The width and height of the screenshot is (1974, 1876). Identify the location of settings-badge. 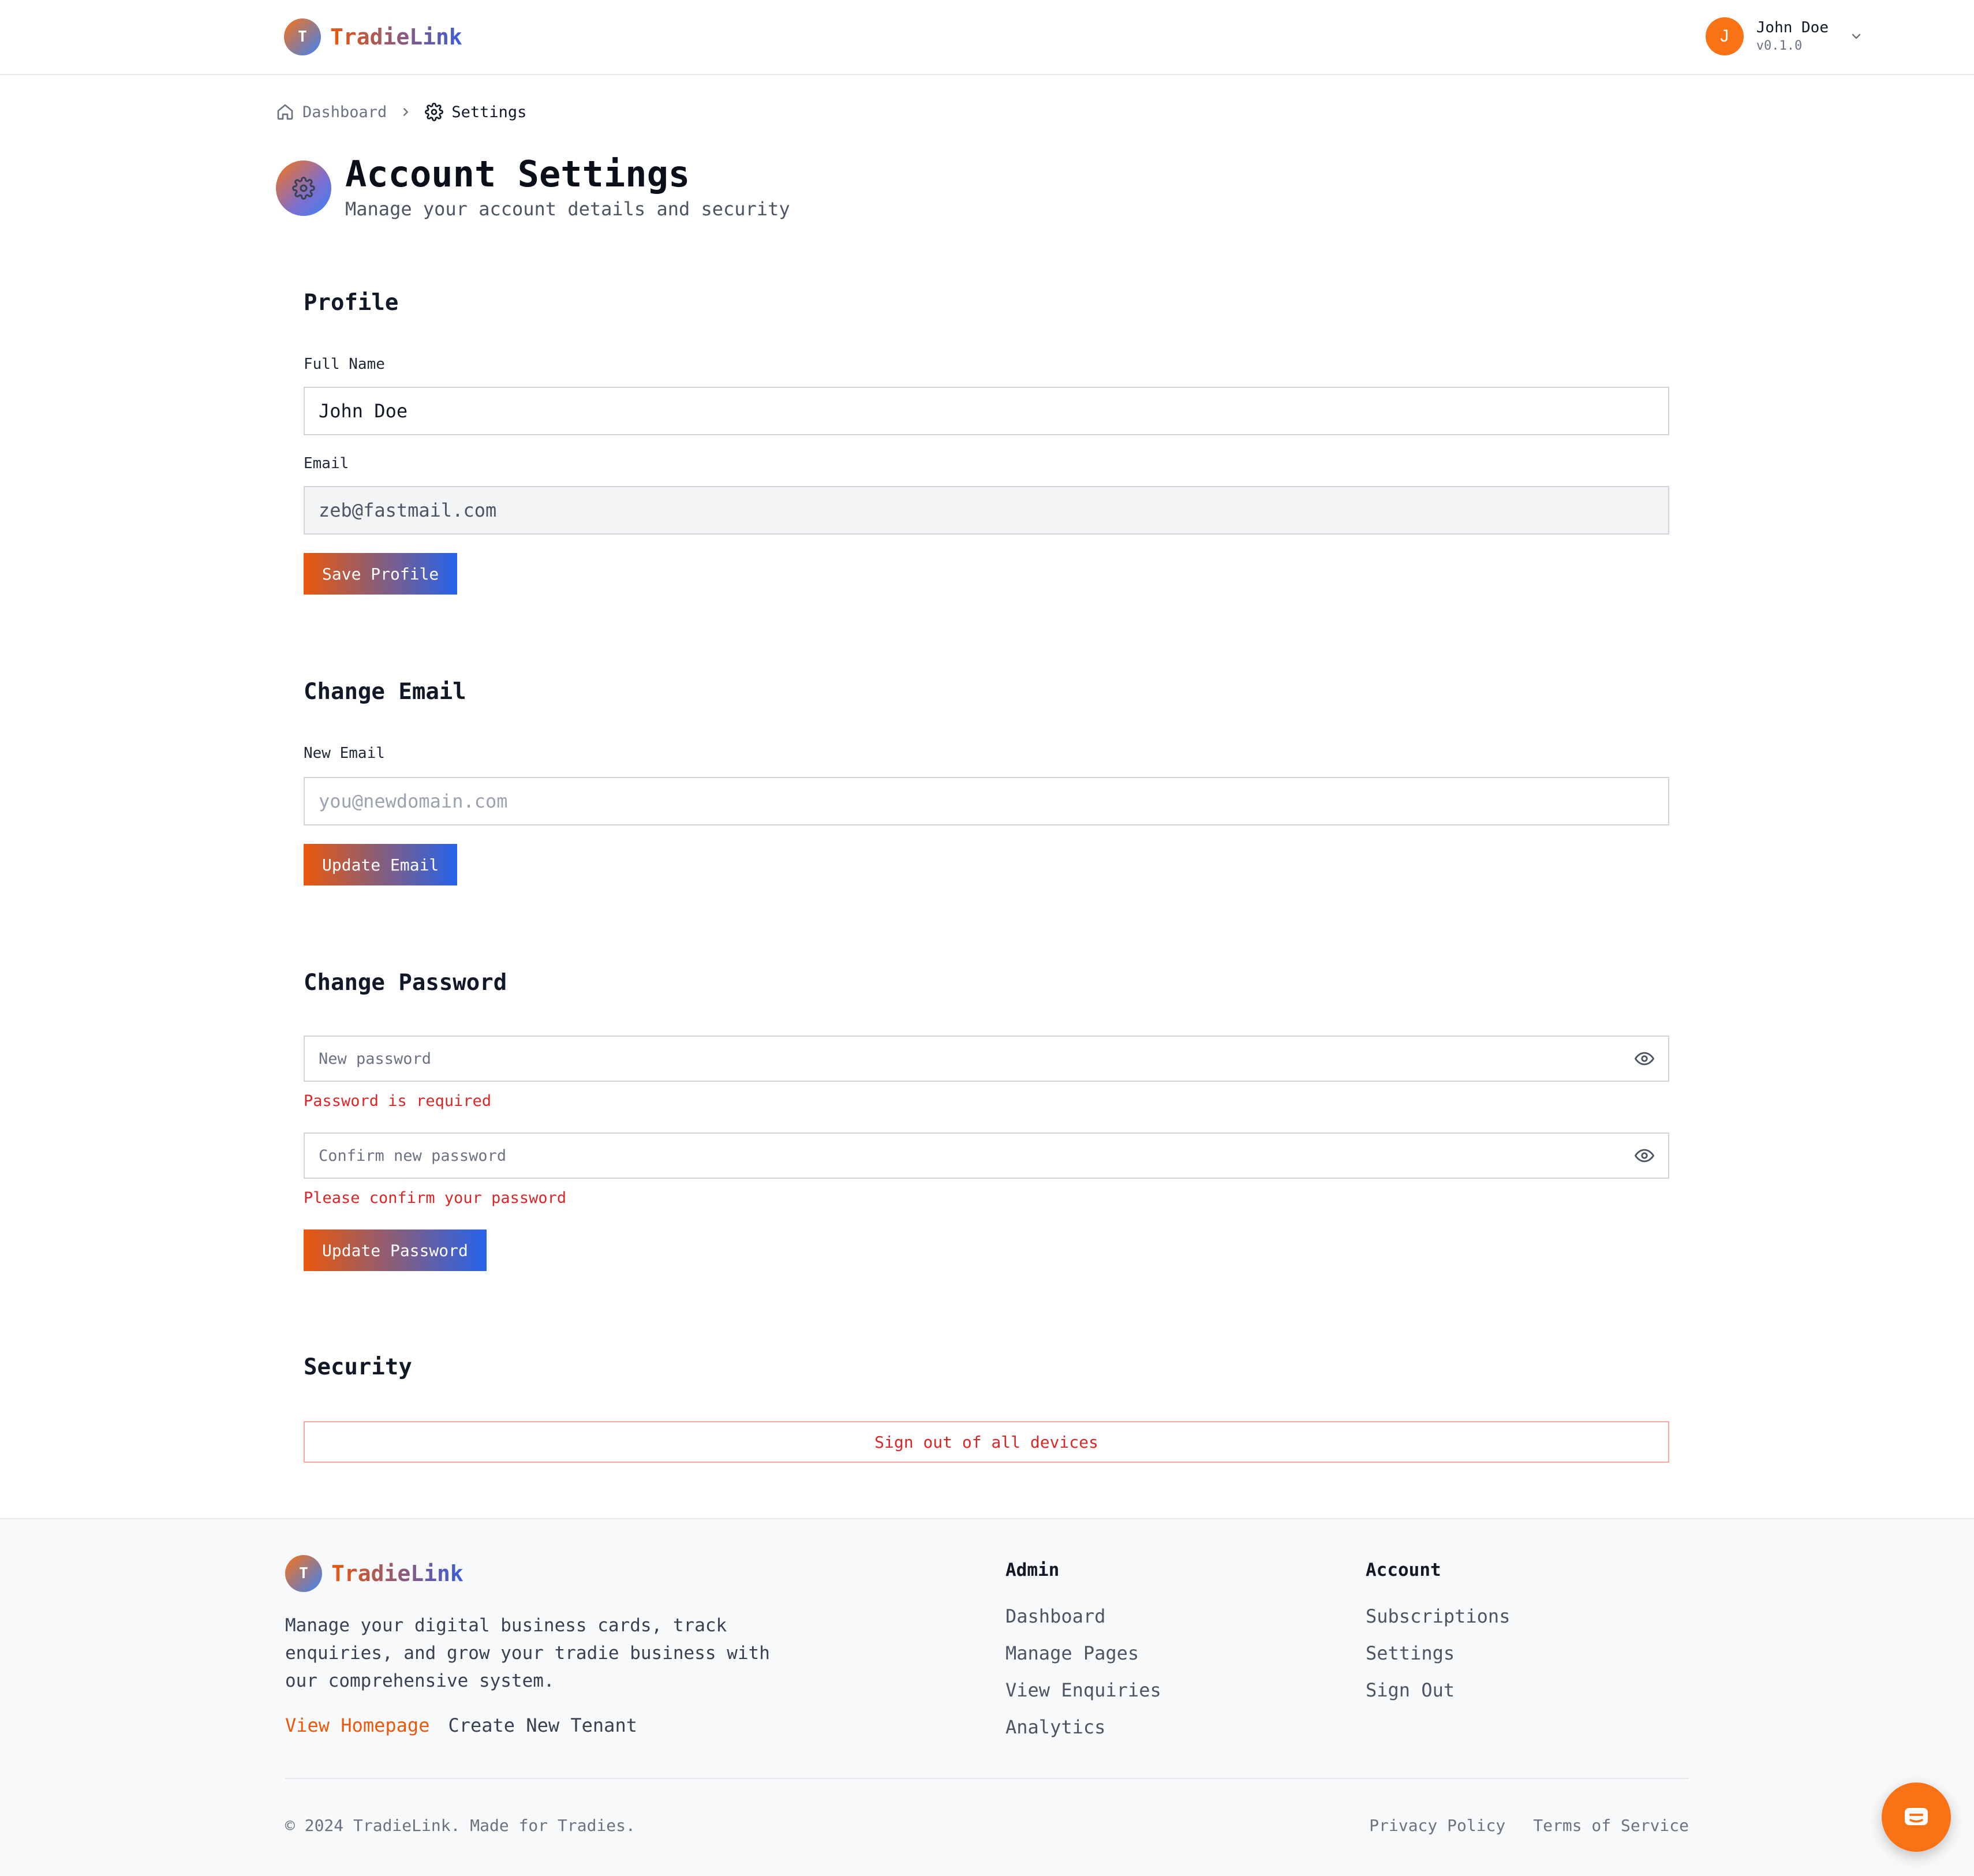
(303, 188).